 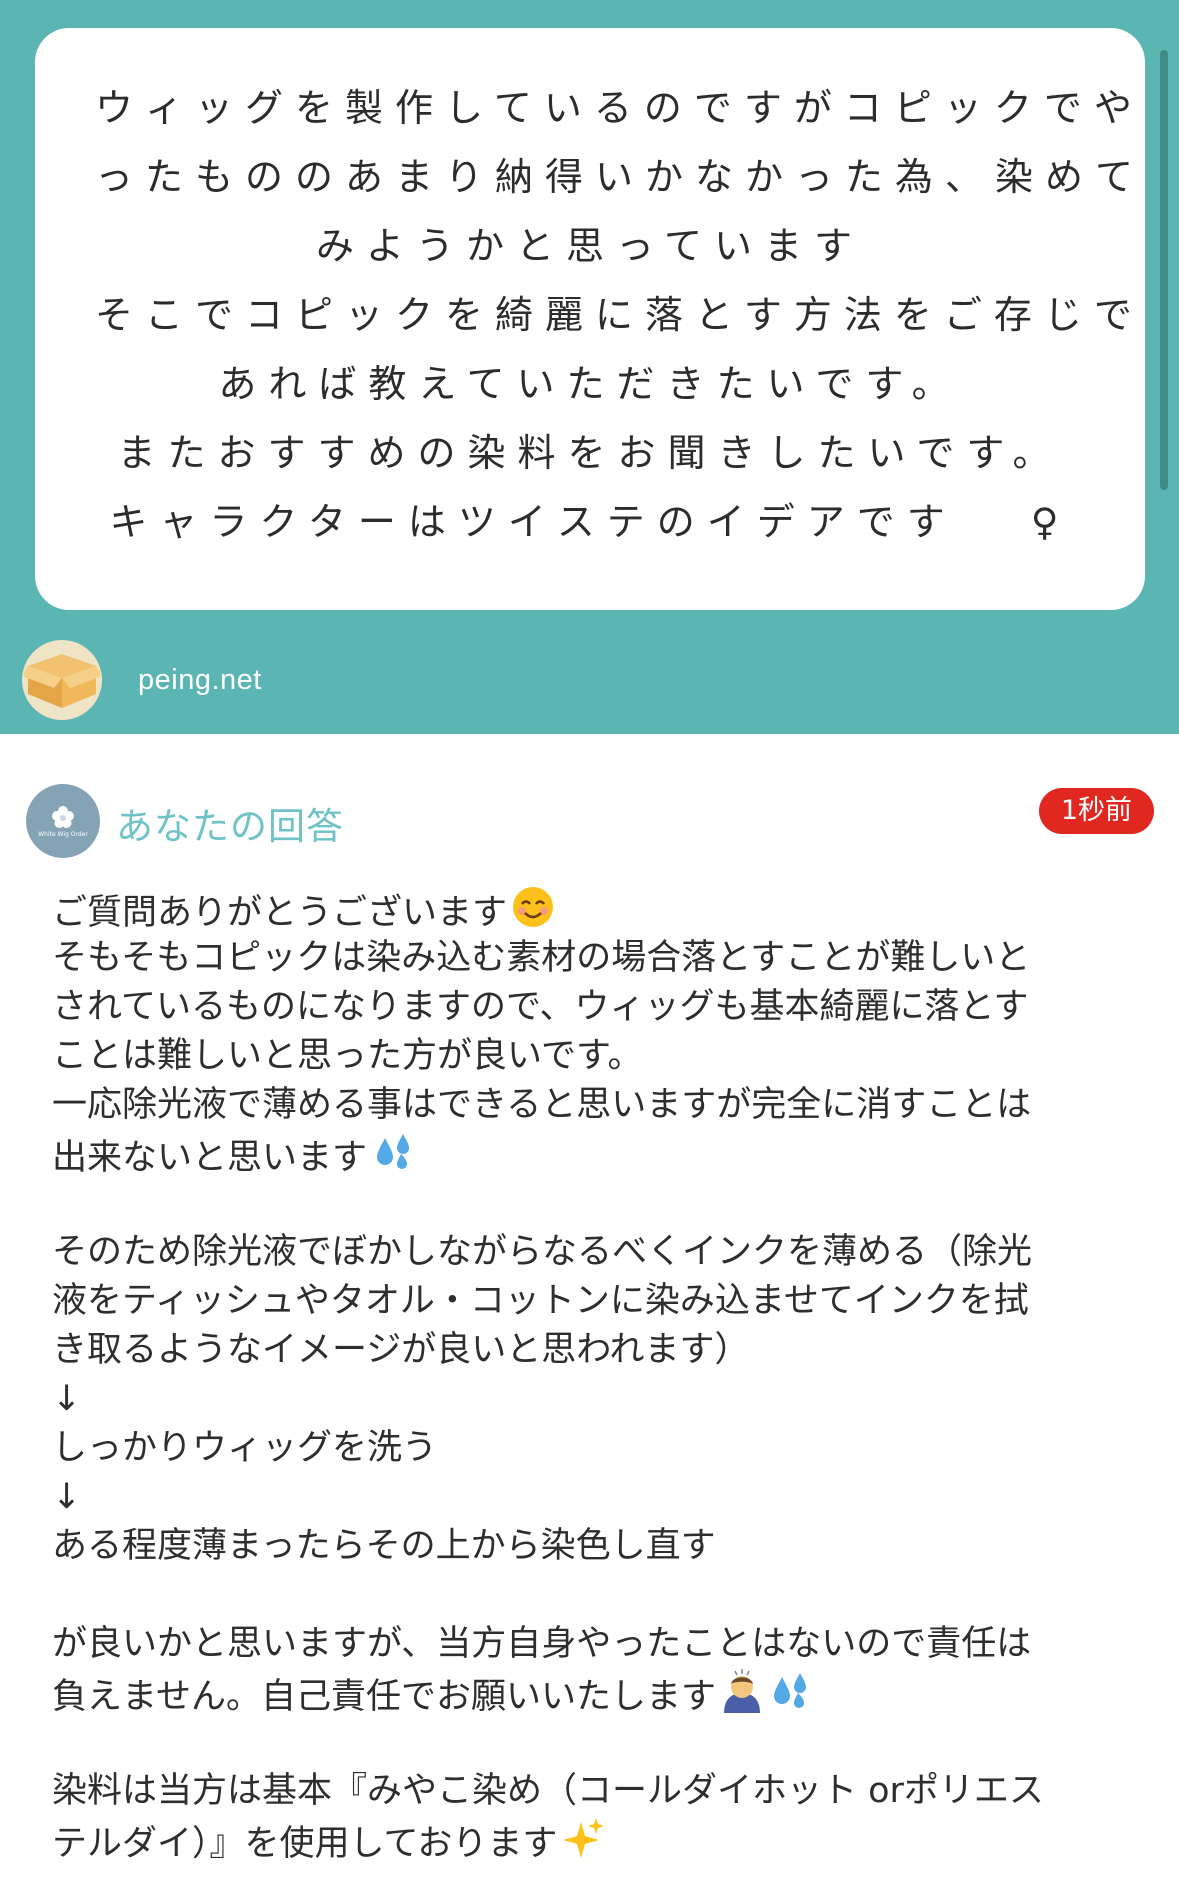 I want to click on answer-line: 出来ないと思います, so click(x=602, y=1154).